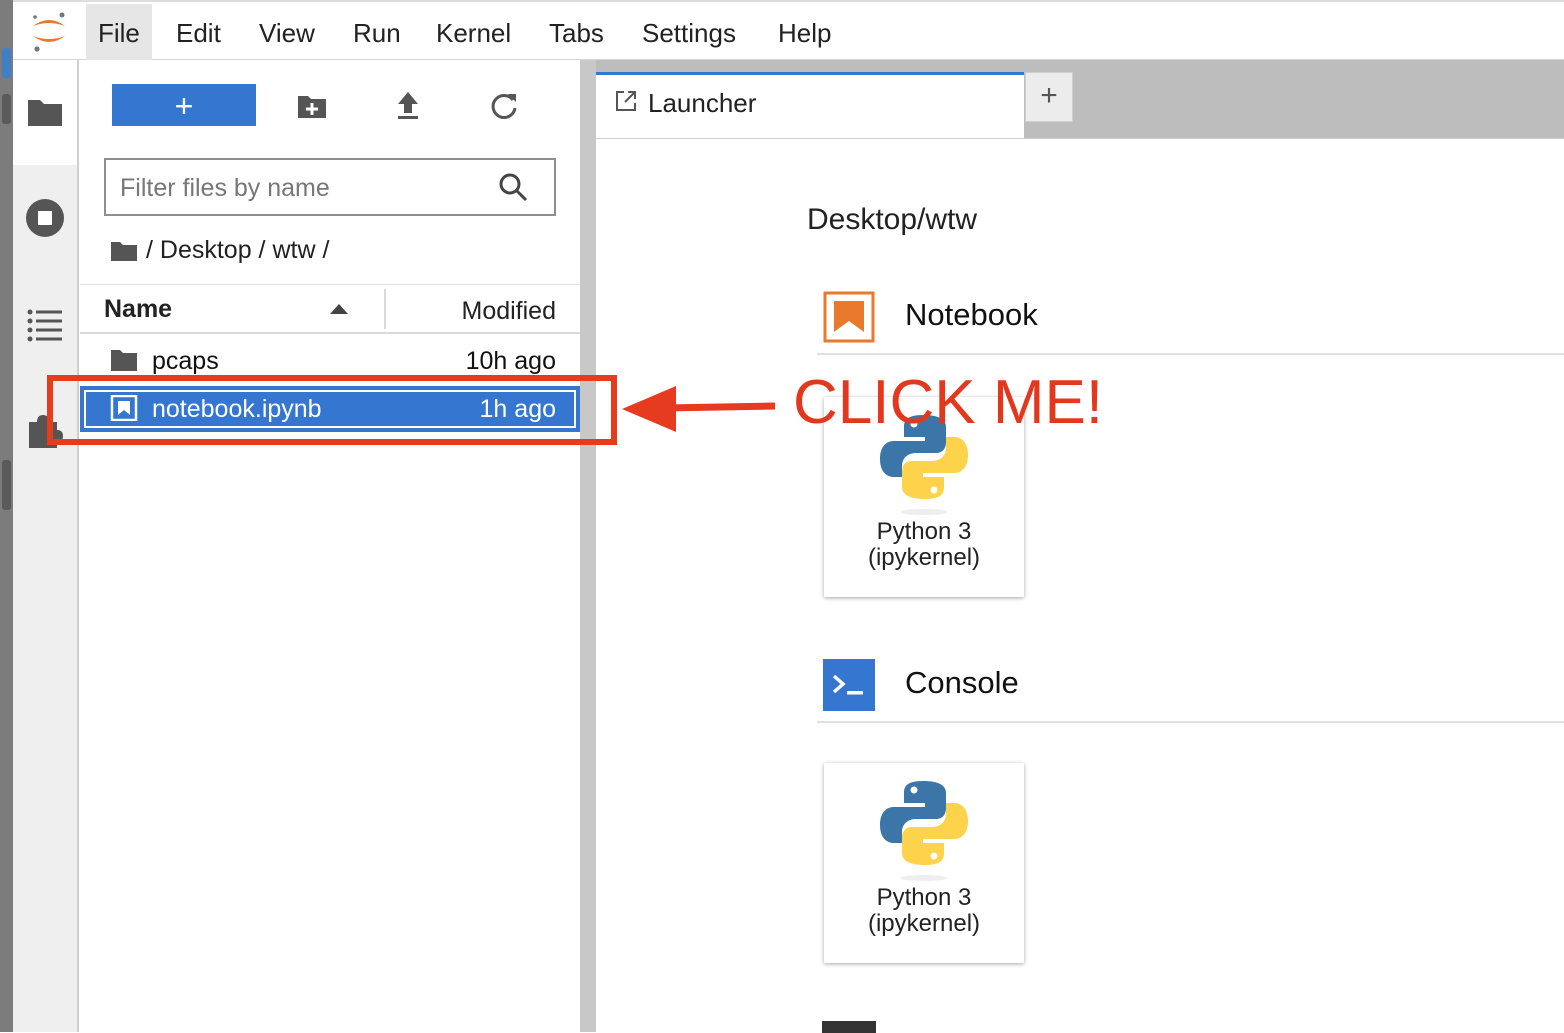 The height and width of the screenshot is (1033, 1564). Describe the element at coordinates (377, 32) in the screenshot. I see `menu-run: Run` at that location.